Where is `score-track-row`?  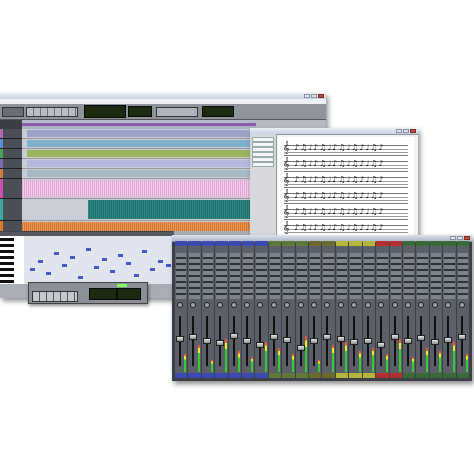 score-track-row is located at coordinates (263, 164).